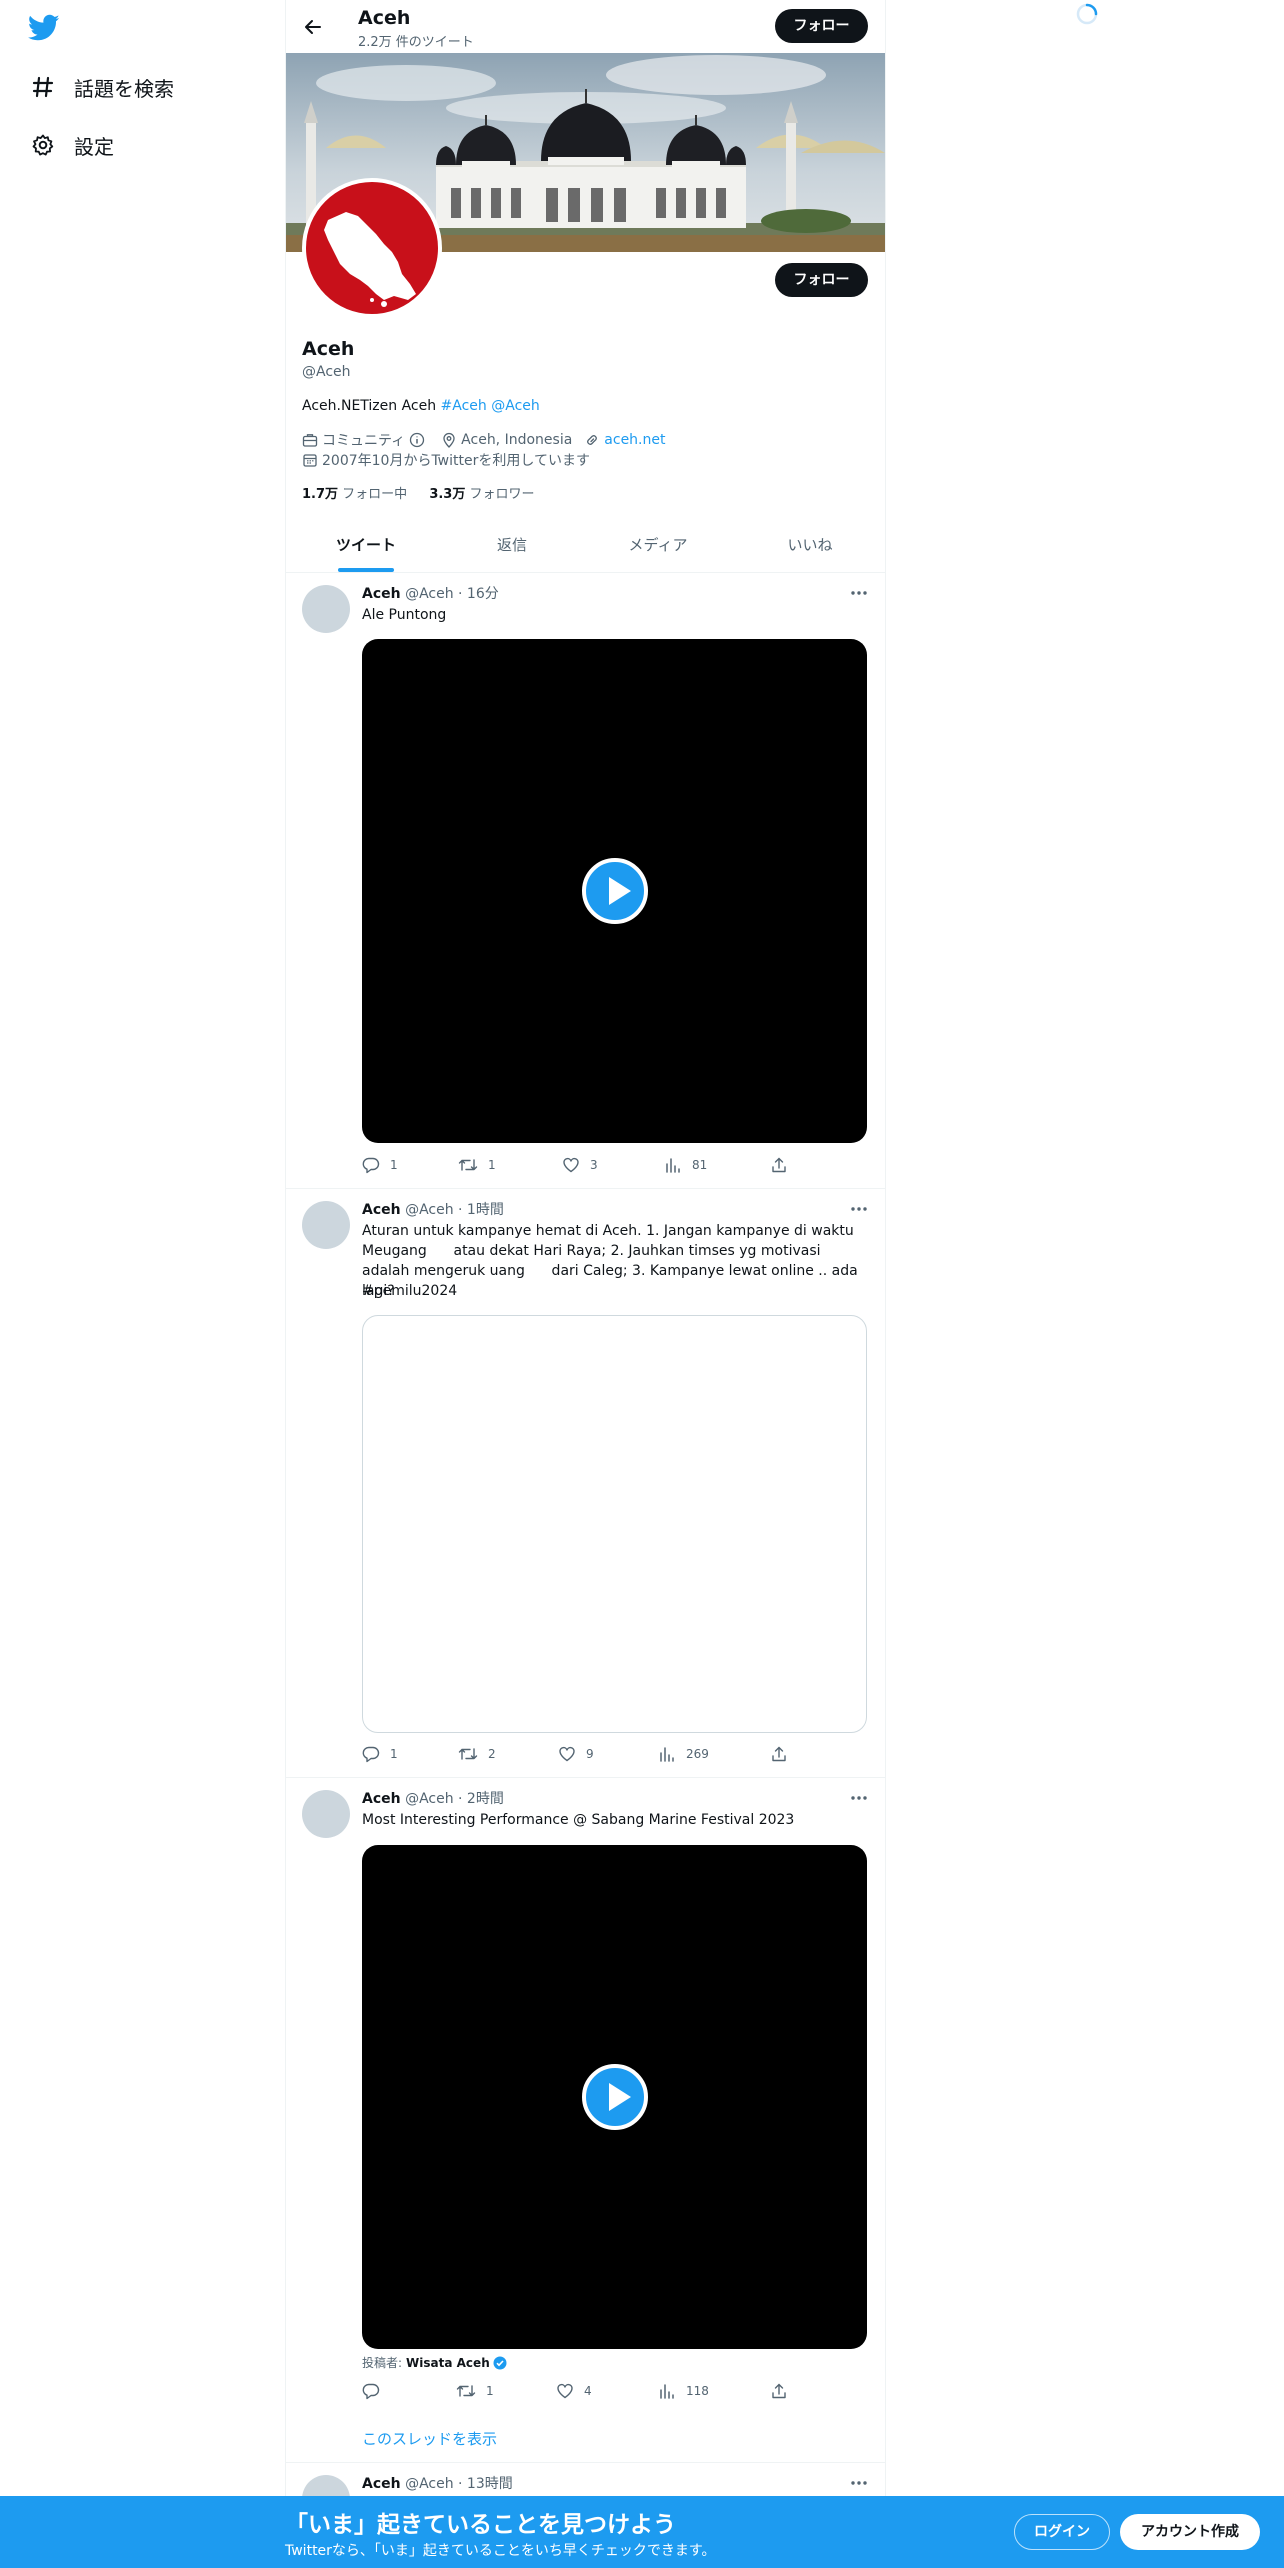 The image size is (1284, 2568). Describe the element at coordinates (574, 2391) in the screenshot. I see `like-button: 4` at that location.